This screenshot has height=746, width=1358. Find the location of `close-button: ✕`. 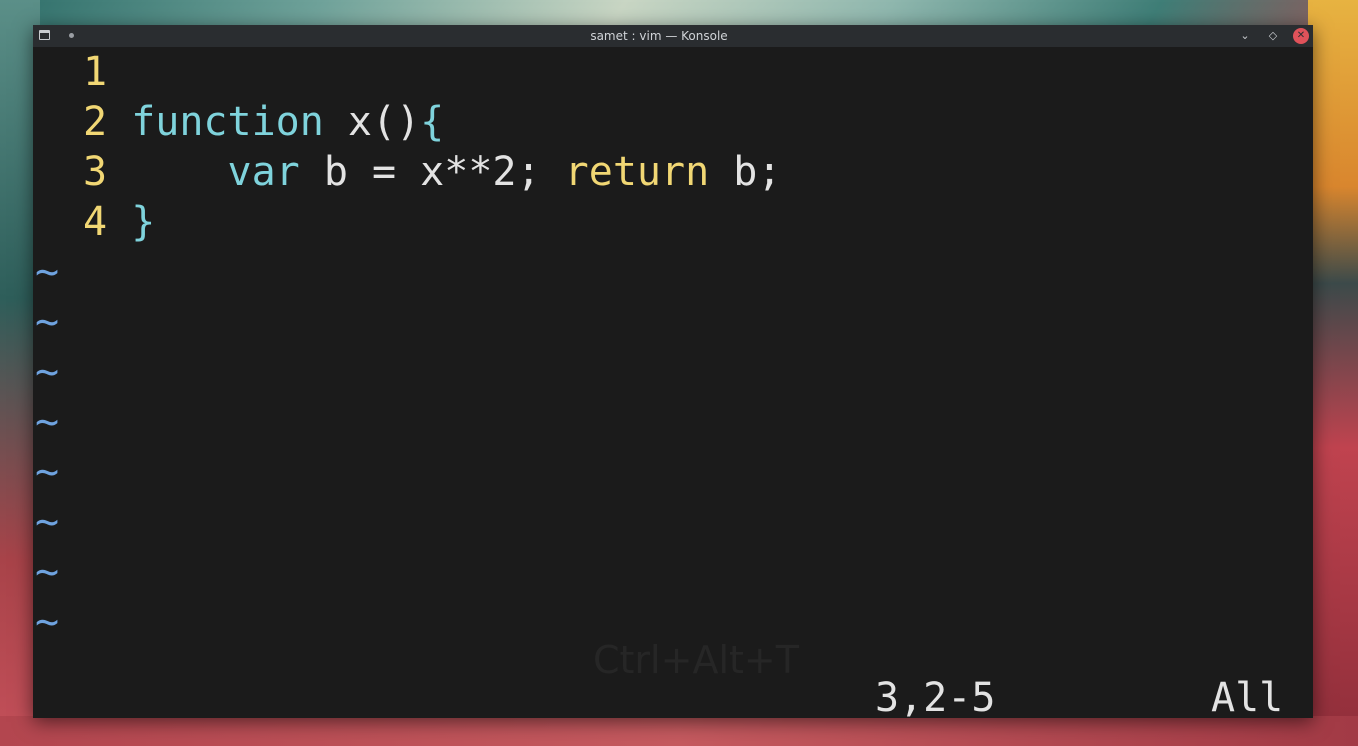

close-button: ✕ is located at coordinates (1301, 36).